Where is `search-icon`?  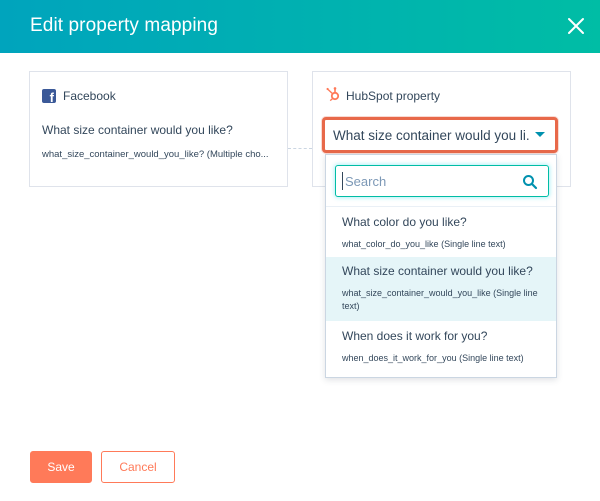 search-icon is located at coordinates (530, 182).